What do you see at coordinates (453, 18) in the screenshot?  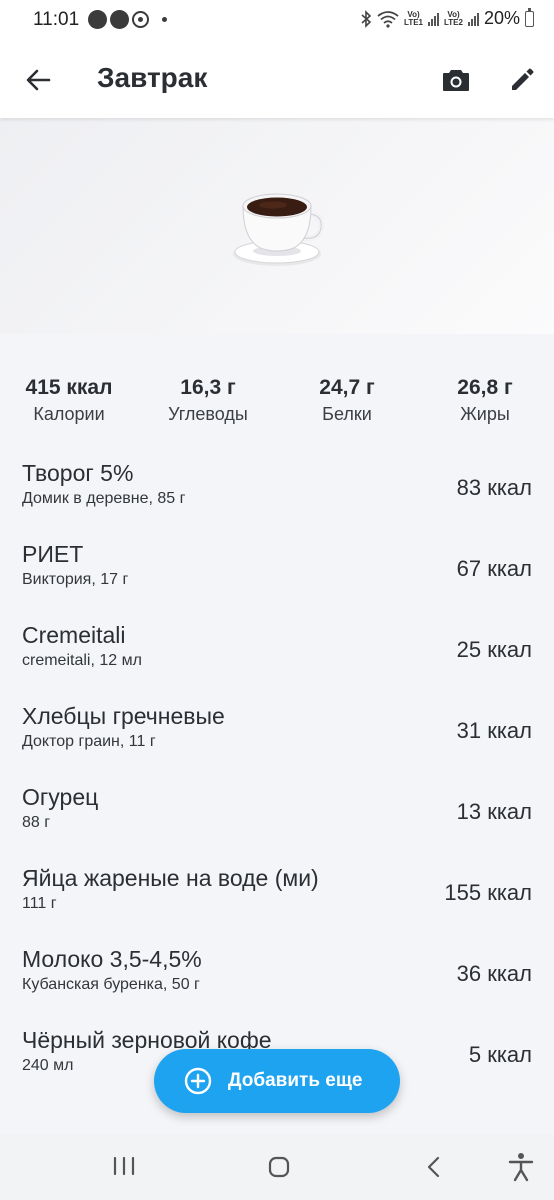 I see `volte2-label: Vo) LTE2` at bounding box center [453, 18].